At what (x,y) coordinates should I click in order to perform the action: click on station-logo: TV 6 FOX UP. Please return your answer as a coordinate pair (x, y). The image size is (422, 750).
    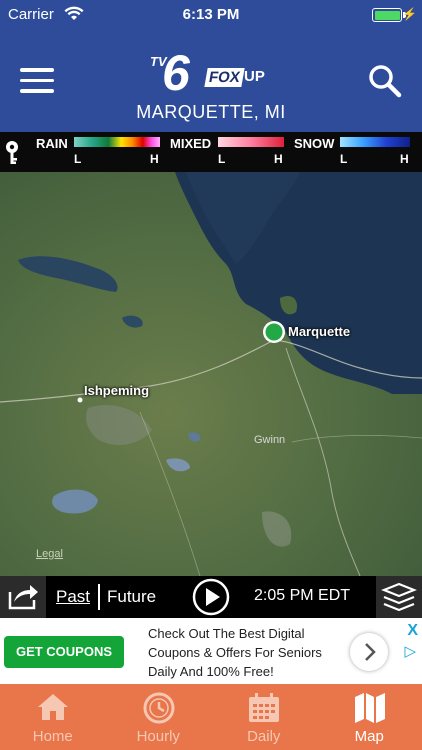
    Looking at the image, I should click on (212, 73).